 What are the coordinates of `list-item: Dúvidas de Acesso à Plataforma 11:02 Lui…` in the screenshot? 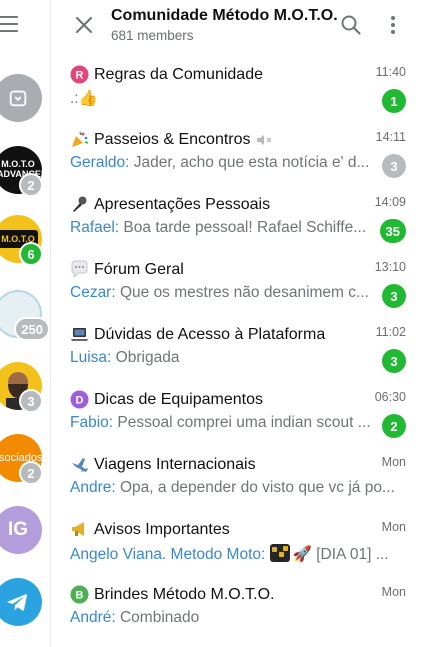 It's located at (236, 344).